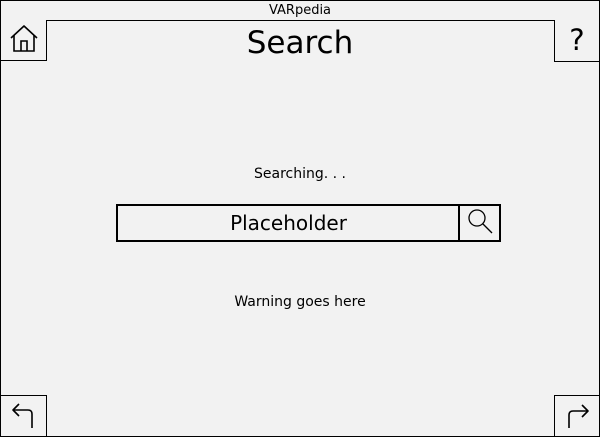 This screenshot has height=437, width=600. What do you see at coordinates (300, 43) in the screenshot?
I see `page-title: Search` at bounding box center [300, 43].